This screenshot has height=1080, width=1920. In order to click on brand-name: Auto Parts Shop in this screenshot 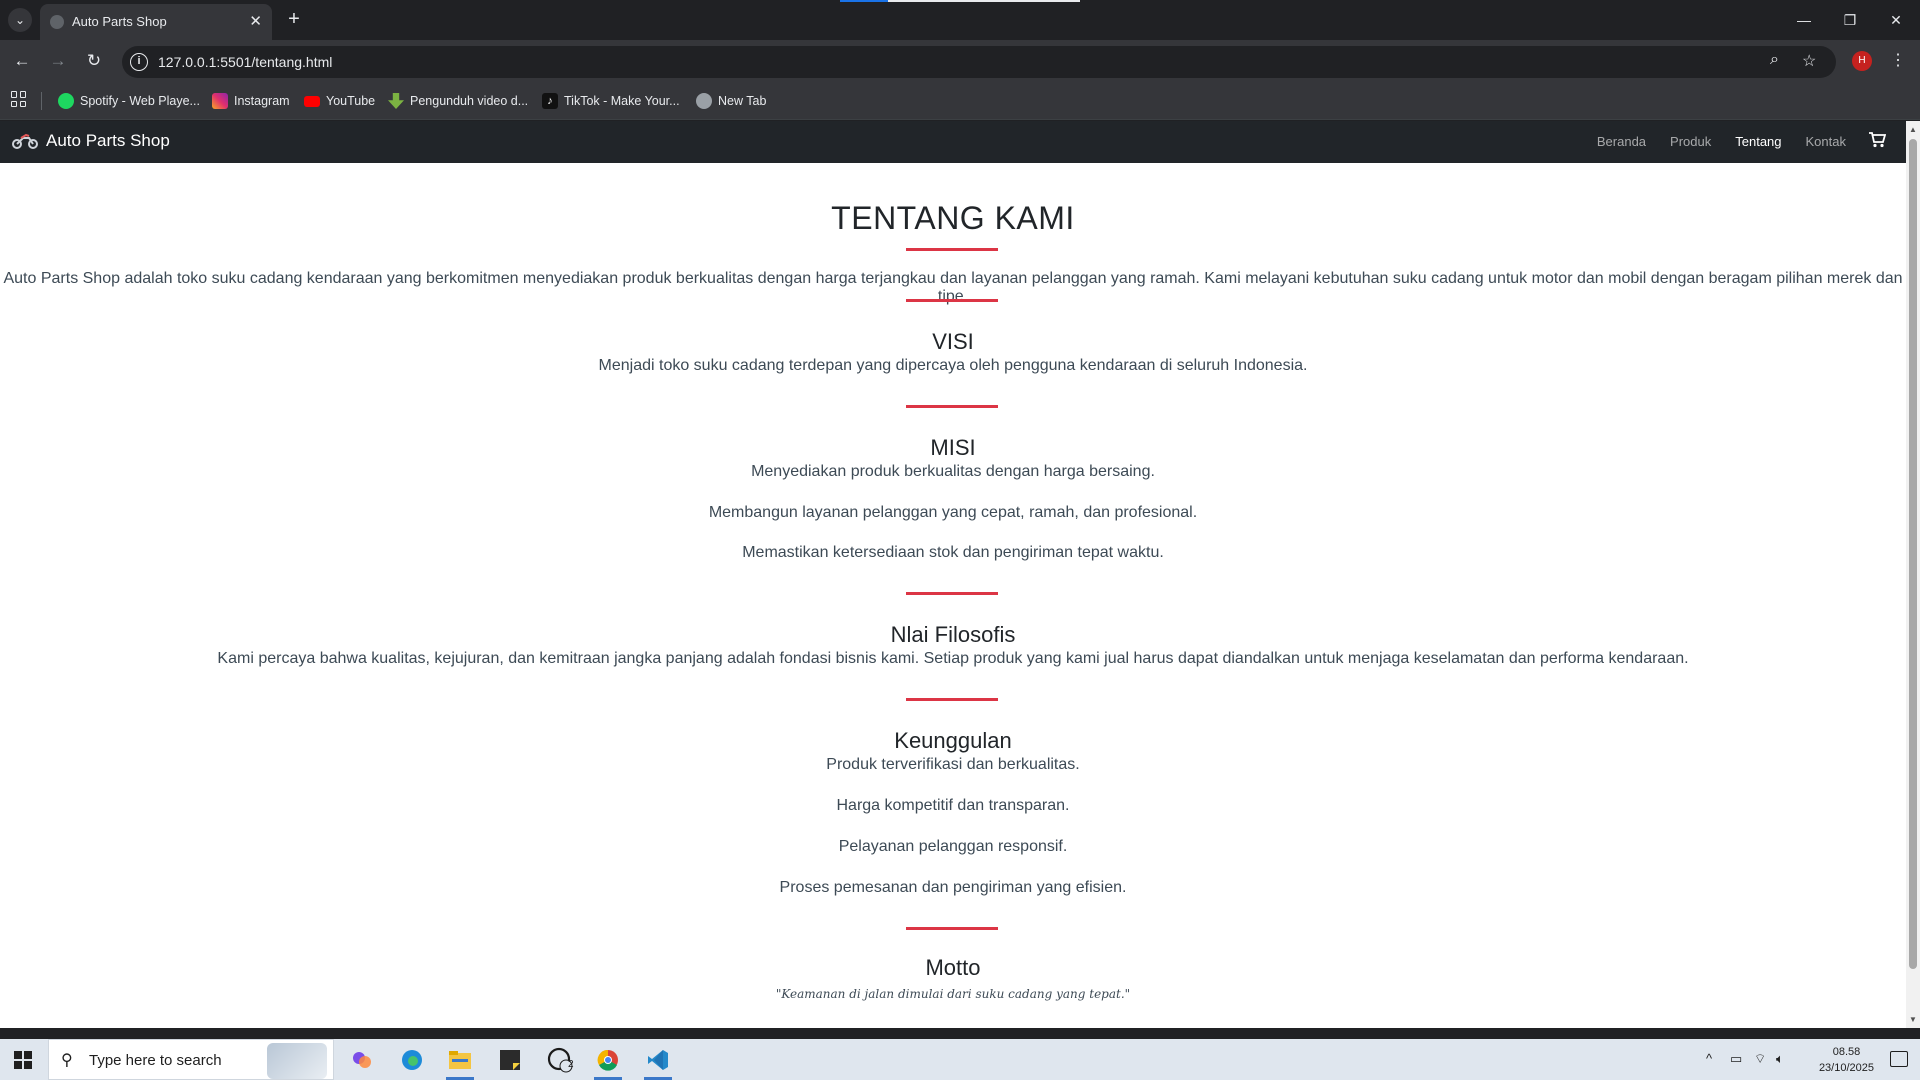, I will do `click(108, 140)`.